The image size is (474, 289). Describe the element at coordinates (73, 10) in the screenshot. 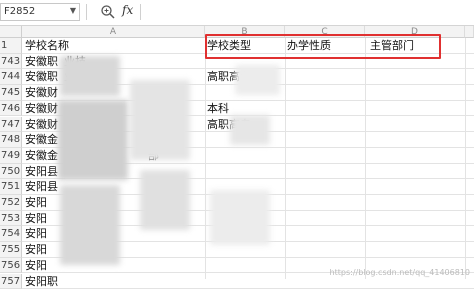

I see `chevron-down-icon: ▼` at that location.